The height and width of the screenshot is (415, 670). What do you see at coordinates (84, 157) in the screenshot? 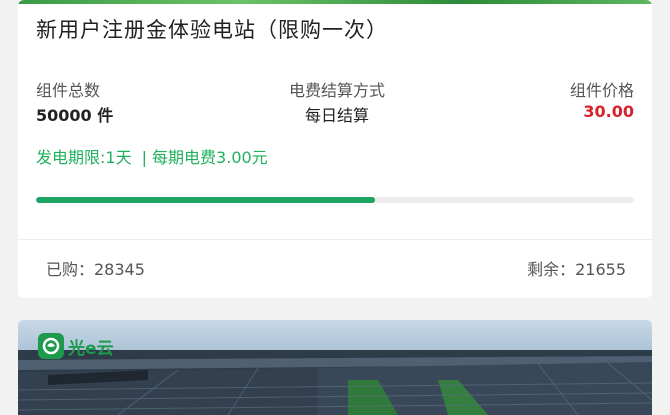
I see `term-text: 发电期限:1天` at bounding box center [84, 157].